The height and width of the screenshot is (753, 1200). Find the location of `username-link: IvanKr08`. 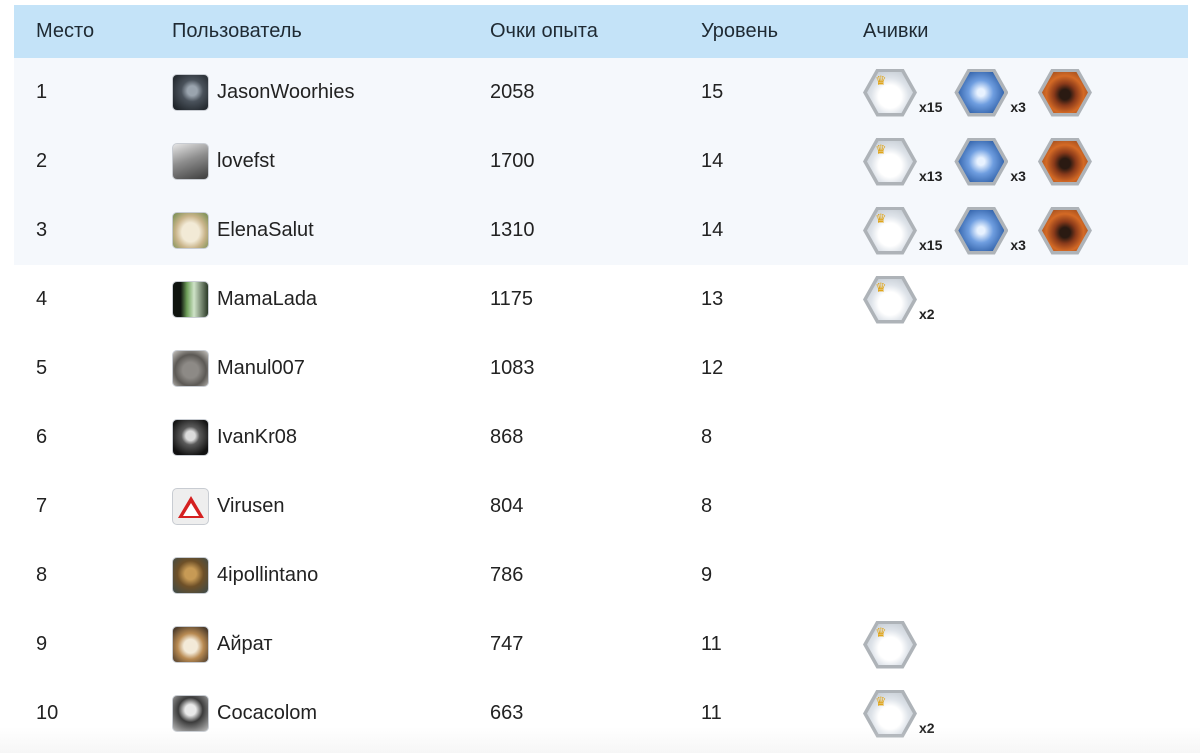

username-link: IvanKr08 is located at coordinates (257, 437).